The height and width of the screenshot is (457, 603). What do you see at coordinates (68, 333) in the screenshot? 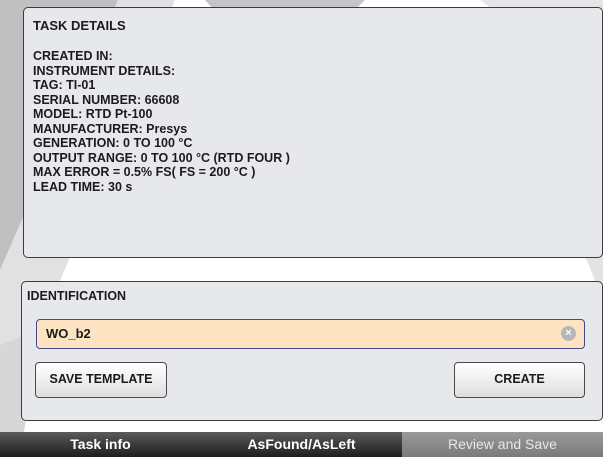
I see `identification-value: WO_b2` at bounding box center [68, 333].